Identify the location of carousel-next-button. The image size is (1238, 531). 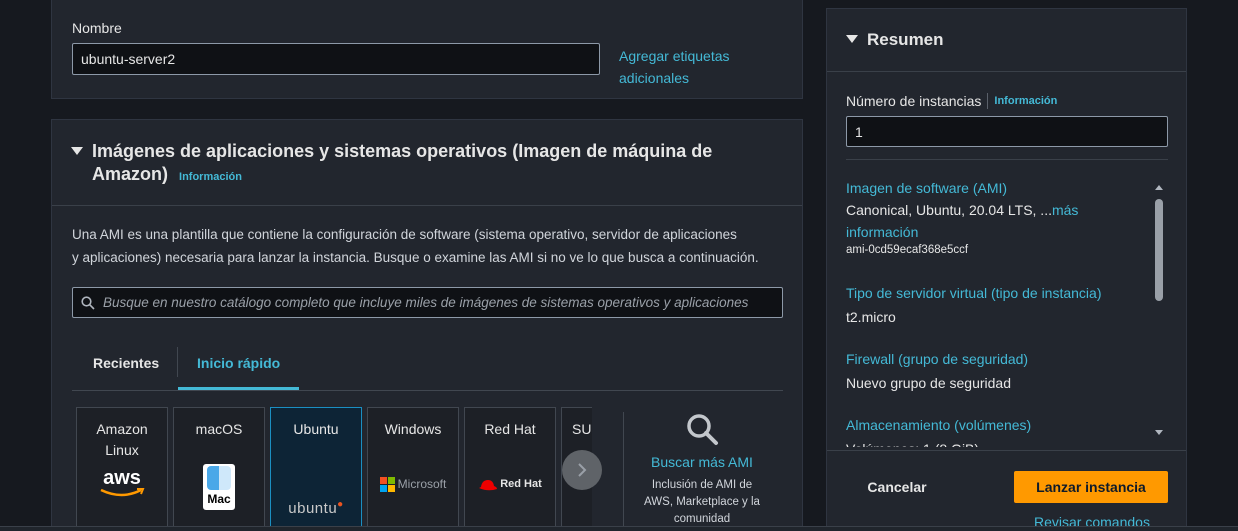
(582, 470).